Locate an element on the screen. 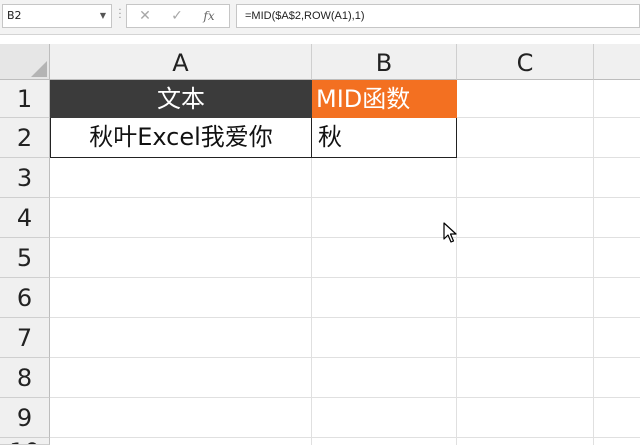 Image resolution: width=640 pixels, height=445 pixels. row-header-3: 3 is located at coordinates (25, 178).